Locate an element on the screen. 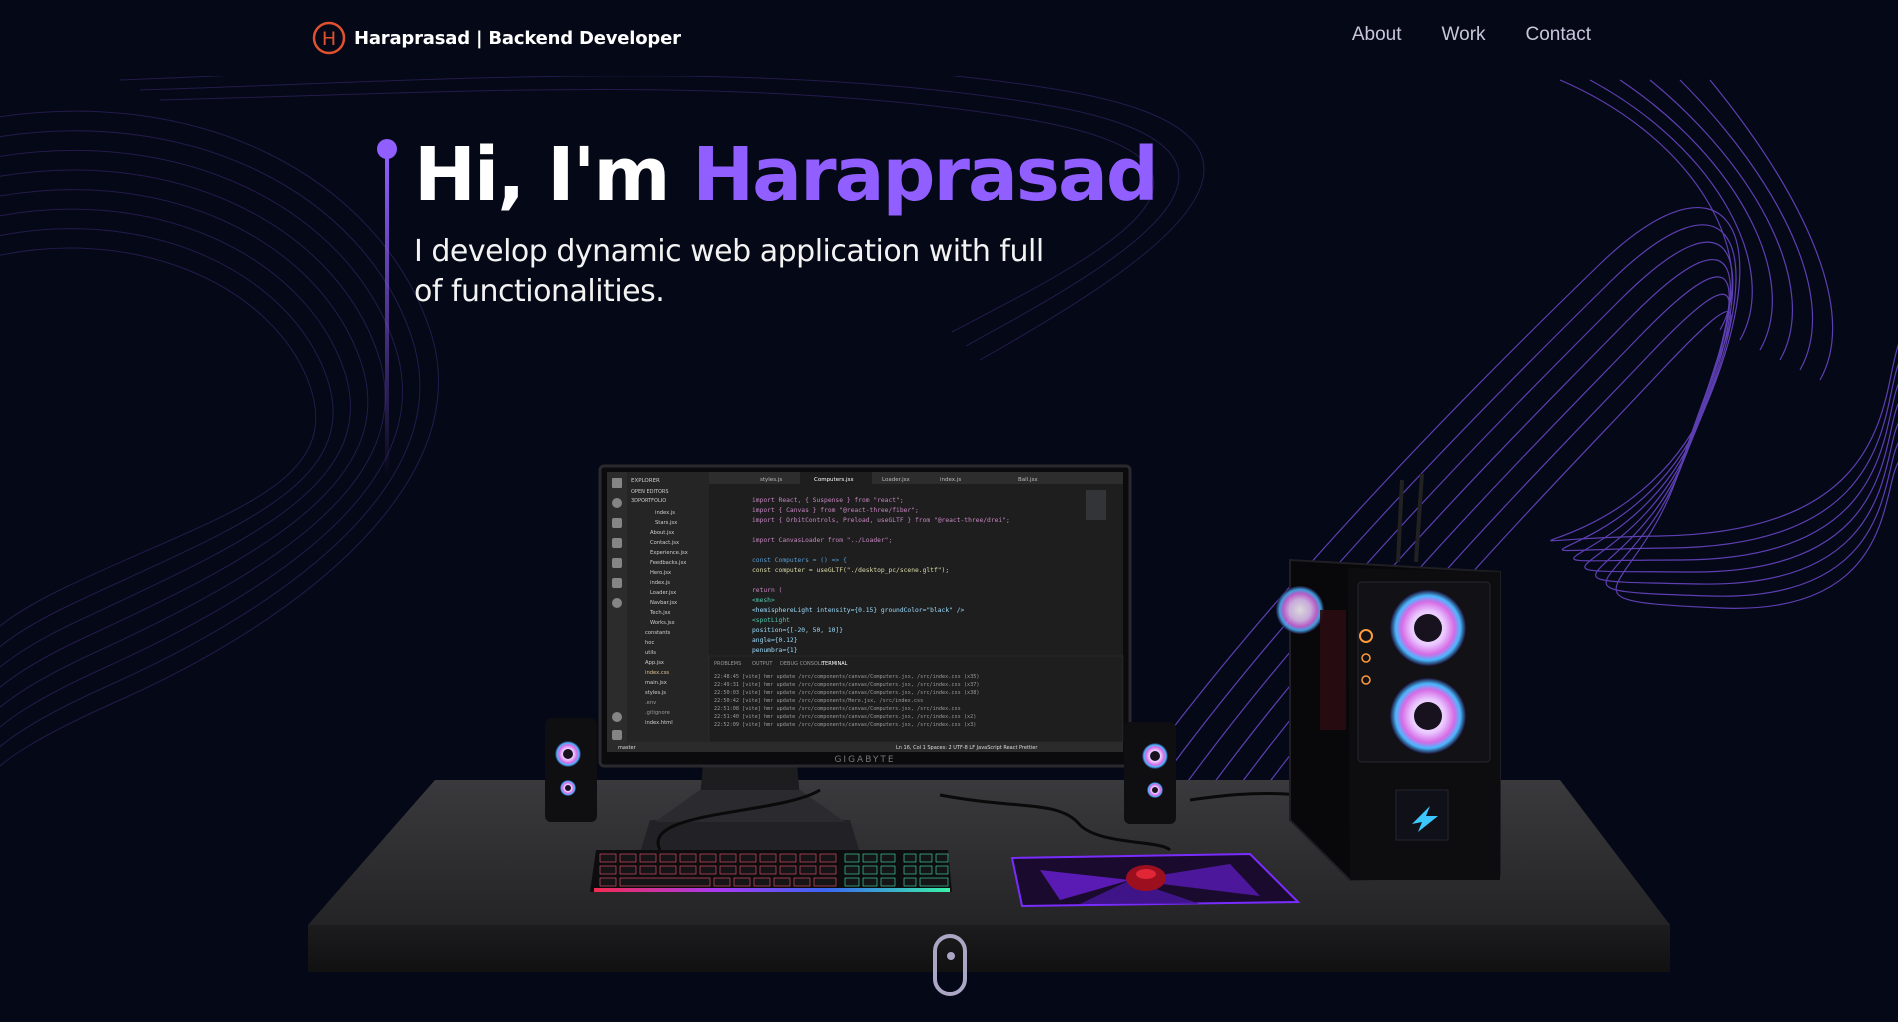 This screenshot has height=1022, width=1898. svg-text: return ( is located at coordinates (767, 590).